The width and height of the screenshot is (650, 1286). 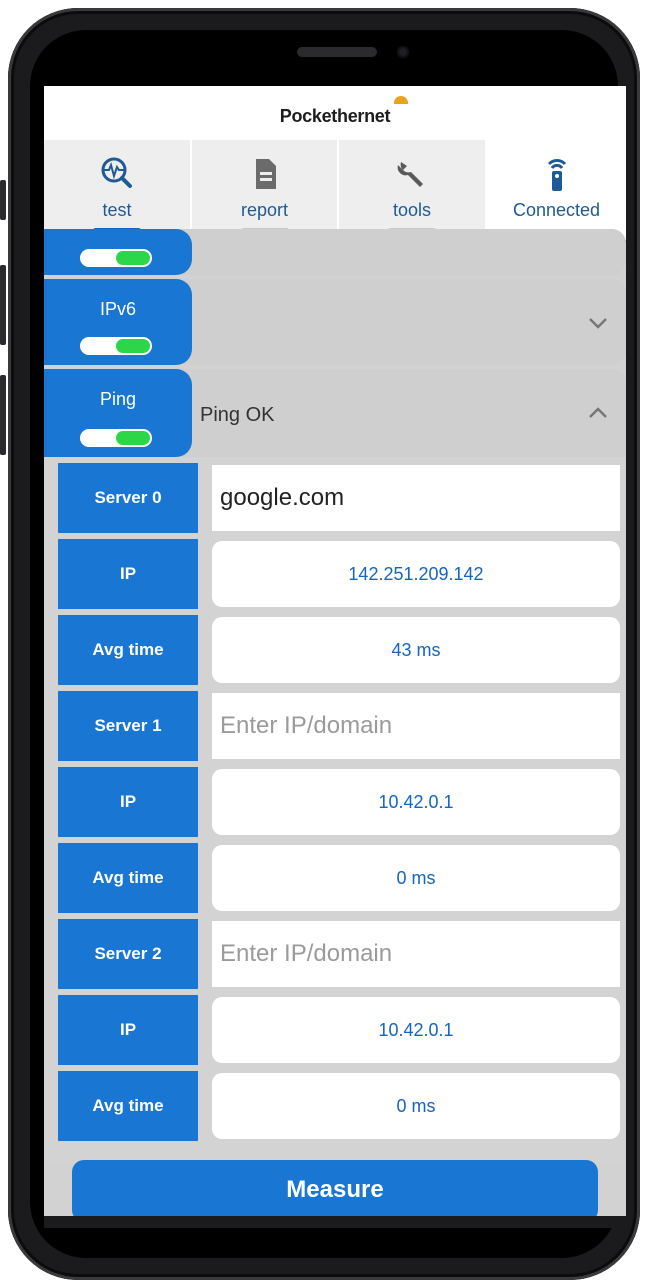 What do you see at coordinates (401, 100) in the screenshot?
I see `brand-logo-icon` at bounding box center [401, 100].